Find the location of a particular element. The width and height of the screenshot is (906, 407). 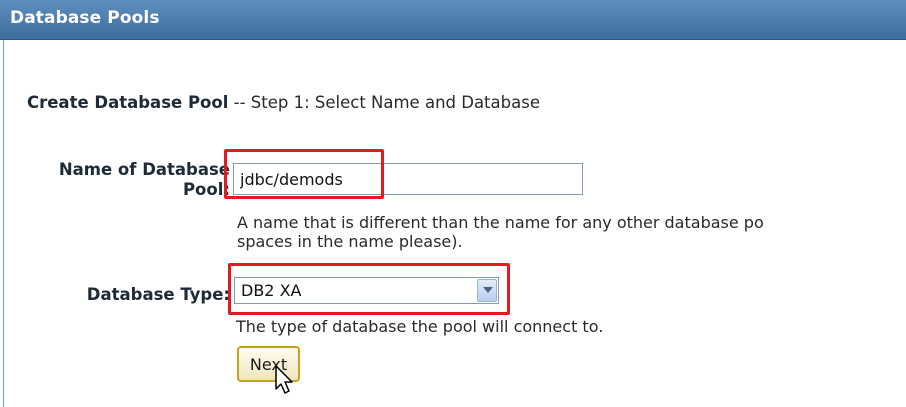

pool-name-help-line2: spaces in the name please). is located at coordinates (350, 241).